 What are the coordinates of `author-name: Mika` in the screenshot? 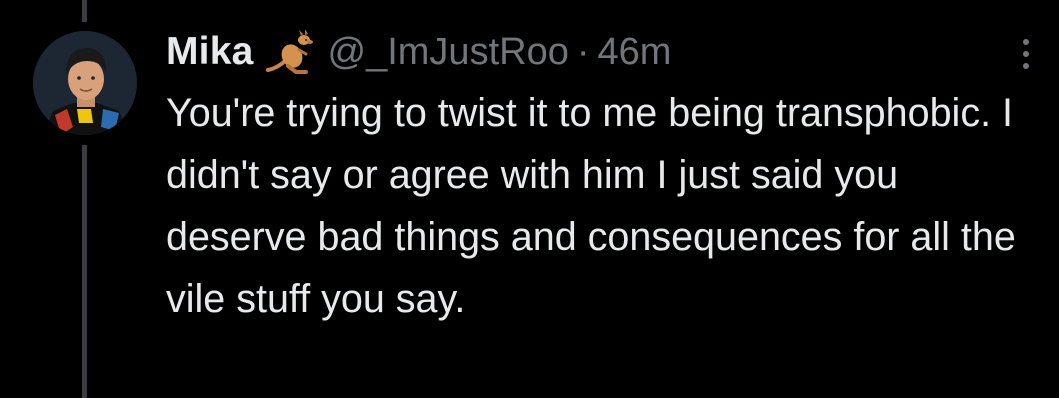 It's located at (210, 52).